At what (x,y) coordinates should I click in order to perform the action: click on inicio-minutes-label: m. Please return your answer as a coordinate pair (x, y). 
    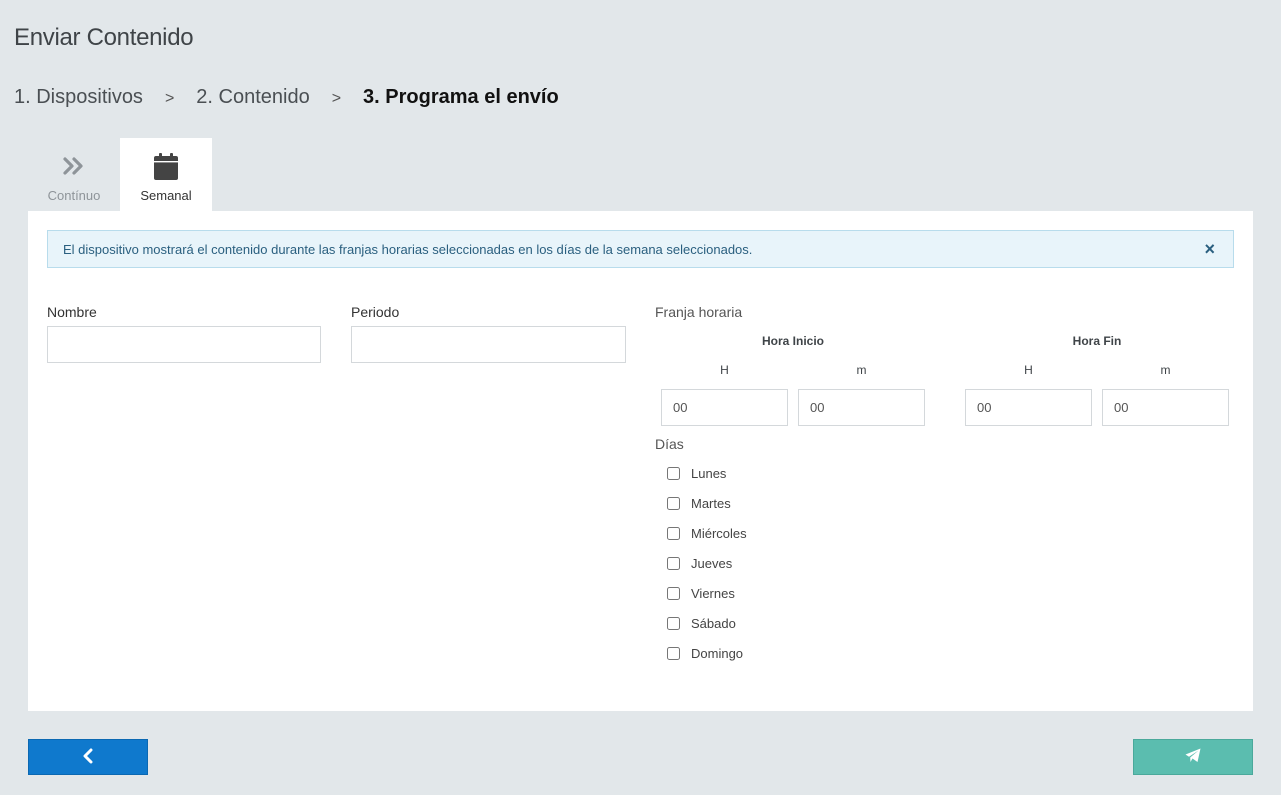
    Looking at the image, I should click on (861, 370).